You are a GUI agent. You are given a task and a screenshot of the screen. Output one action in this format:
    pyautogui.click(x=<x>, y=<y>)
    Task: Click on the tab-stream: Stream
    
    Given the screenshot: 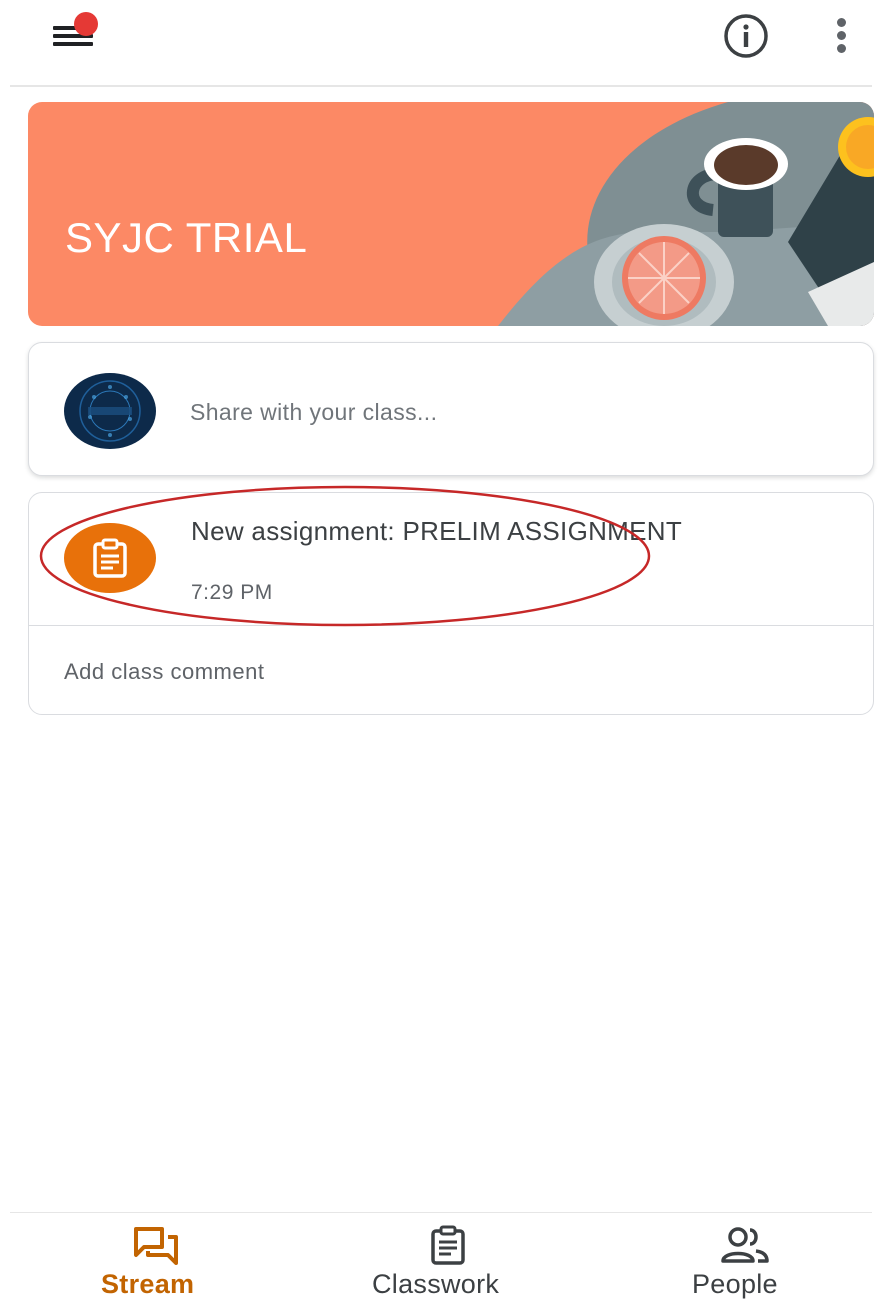 What is the action you would take?
    pyautogui.click(x=160, y=1261)
    